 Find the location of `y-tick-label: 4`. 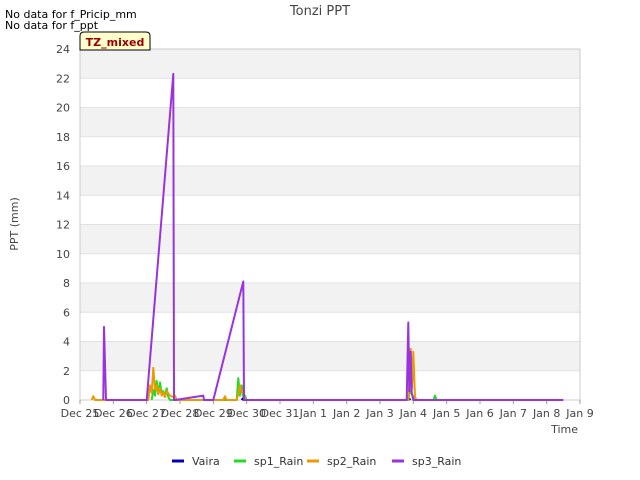

y-tick-label: 4 is located at coordinates (66, 342).